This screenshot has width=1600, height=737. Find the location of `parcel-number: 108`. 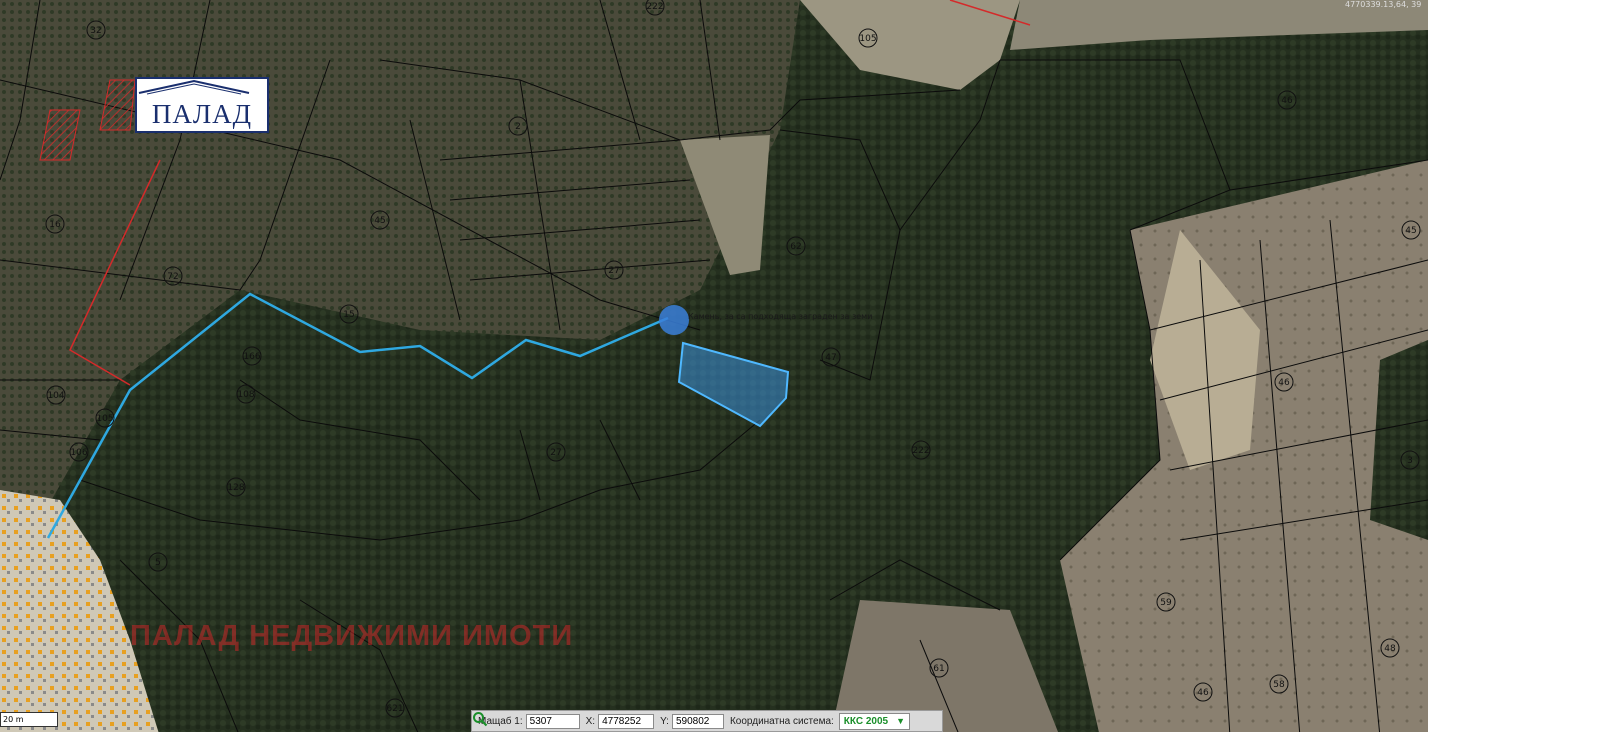

parcel-number: 108 is located at coordinates (245, 395).